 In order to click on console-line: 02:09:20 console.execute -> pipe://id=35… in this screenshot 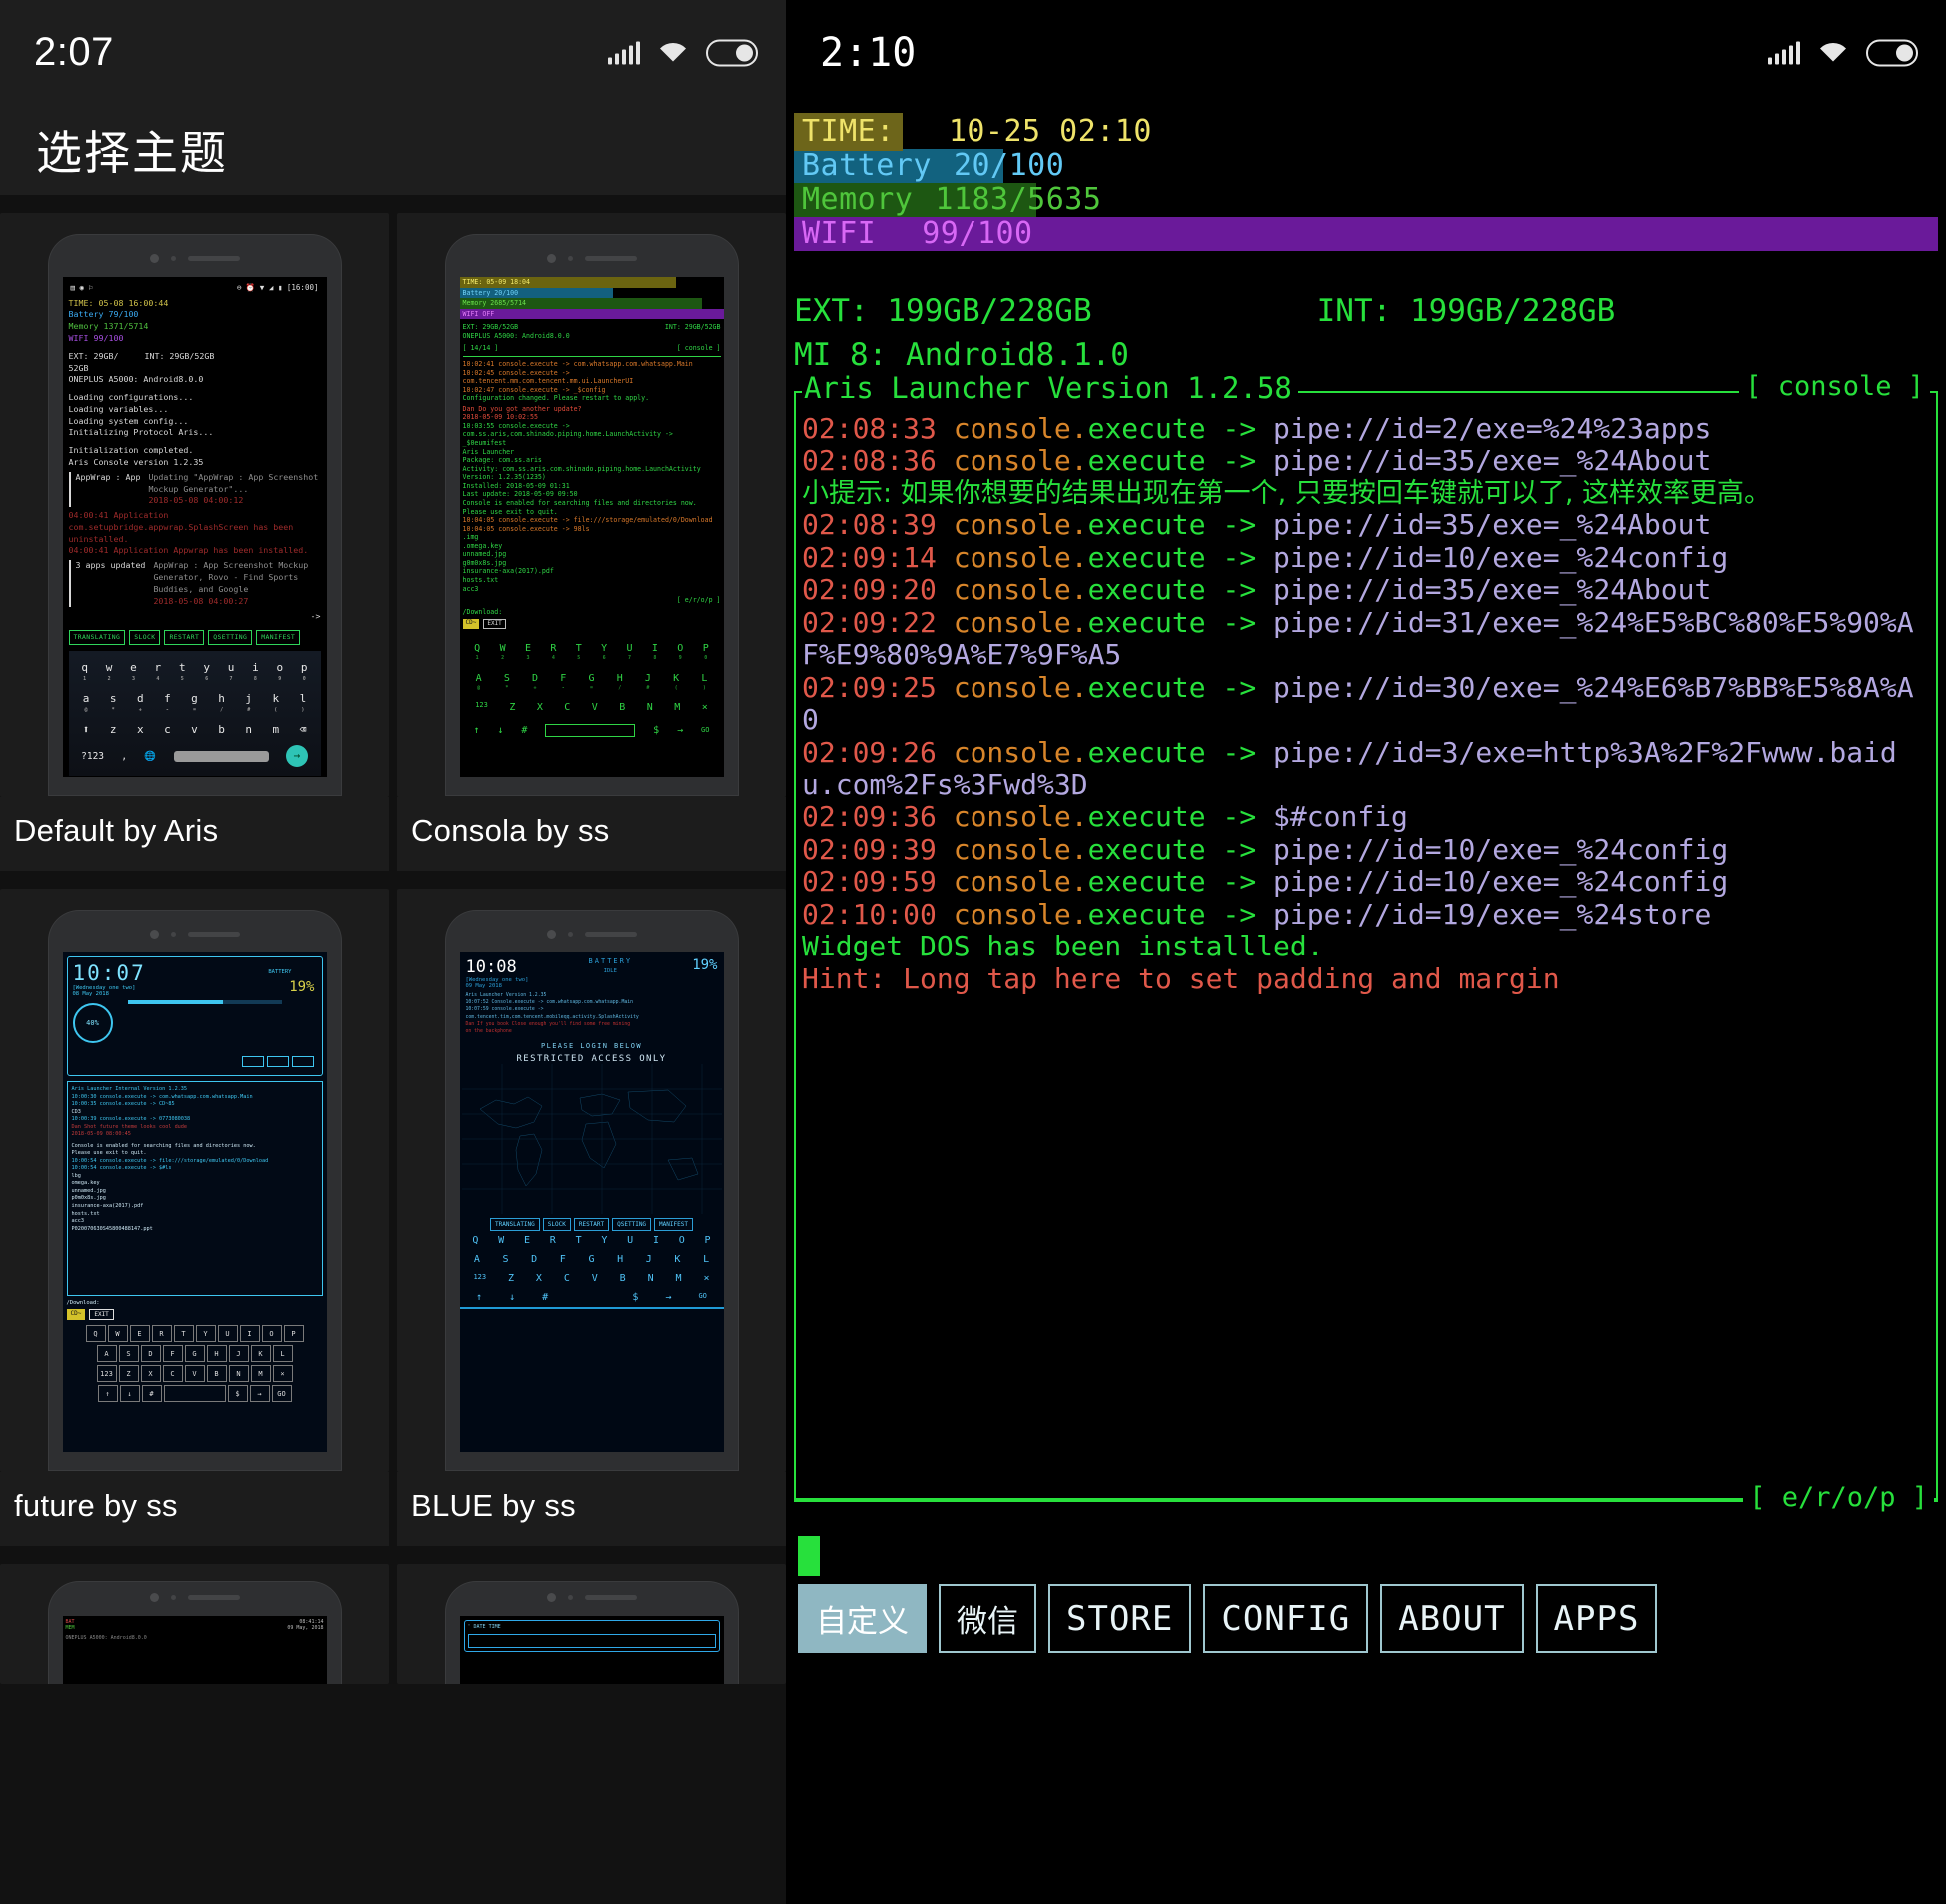, I will do `click(1366, 589)`.